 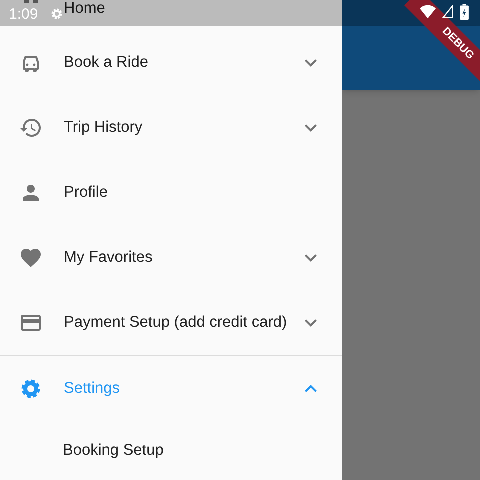 I want to click on item-label: Settings, so click(x=93, y=388).